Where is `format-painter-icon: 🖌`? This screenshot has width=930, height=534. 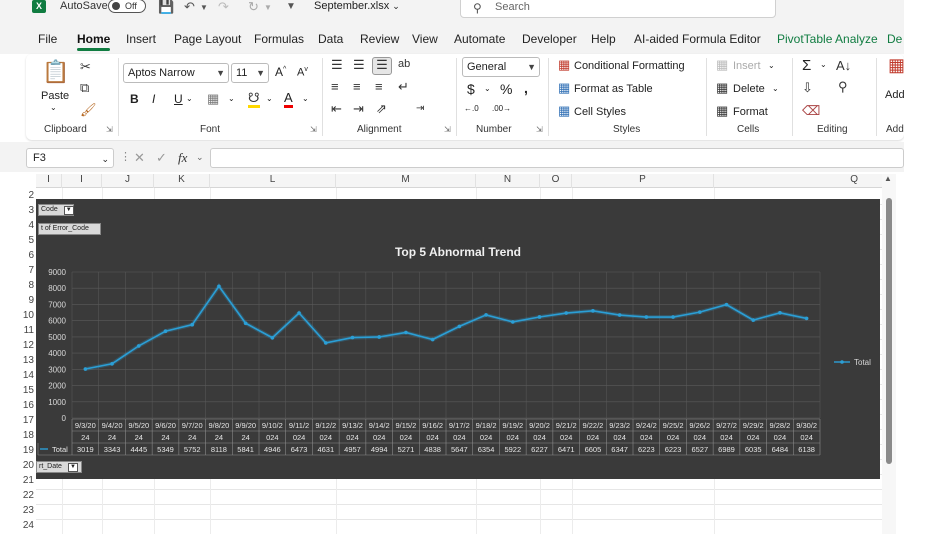
format-painter-icon: 🖌 is located at coordinates (88, 110).